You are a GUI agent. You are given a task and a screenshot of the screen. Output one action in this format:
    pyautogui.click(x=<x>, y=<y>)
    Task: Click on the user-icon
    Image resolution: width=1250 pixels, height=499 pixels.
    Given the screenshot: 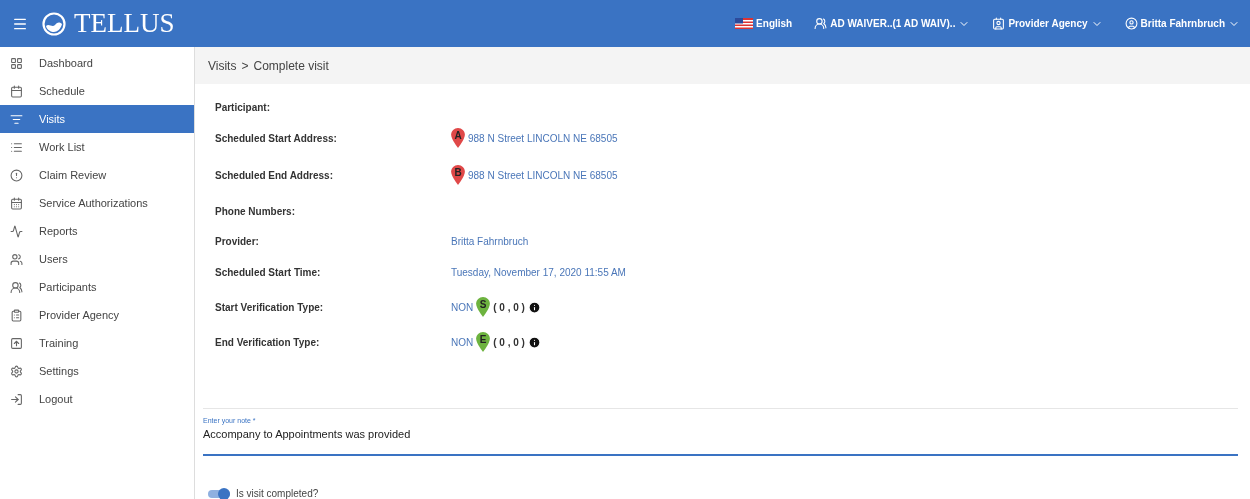 What is the action you would take?
    pyautogui.click(x=1131, y=23)
    